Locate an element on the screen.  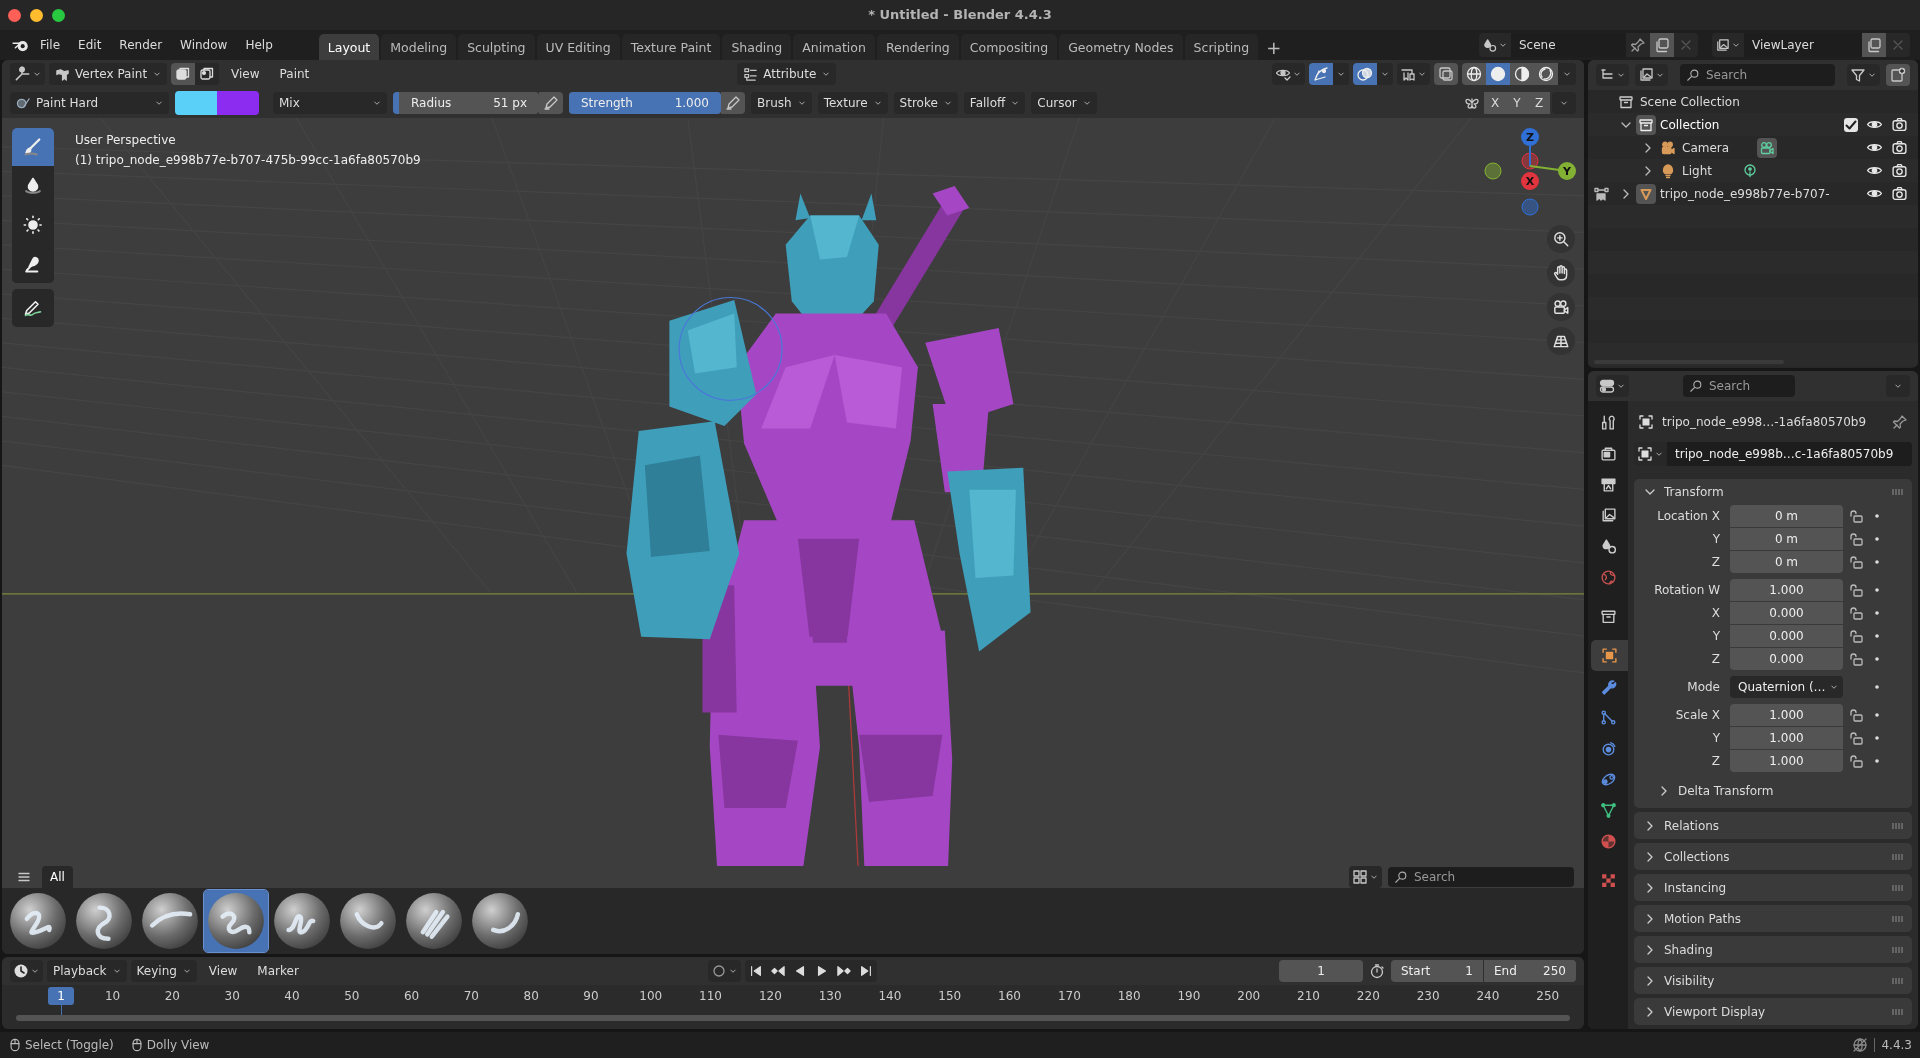
popover-dropdown: Brush is located at coordinates (781, 103).